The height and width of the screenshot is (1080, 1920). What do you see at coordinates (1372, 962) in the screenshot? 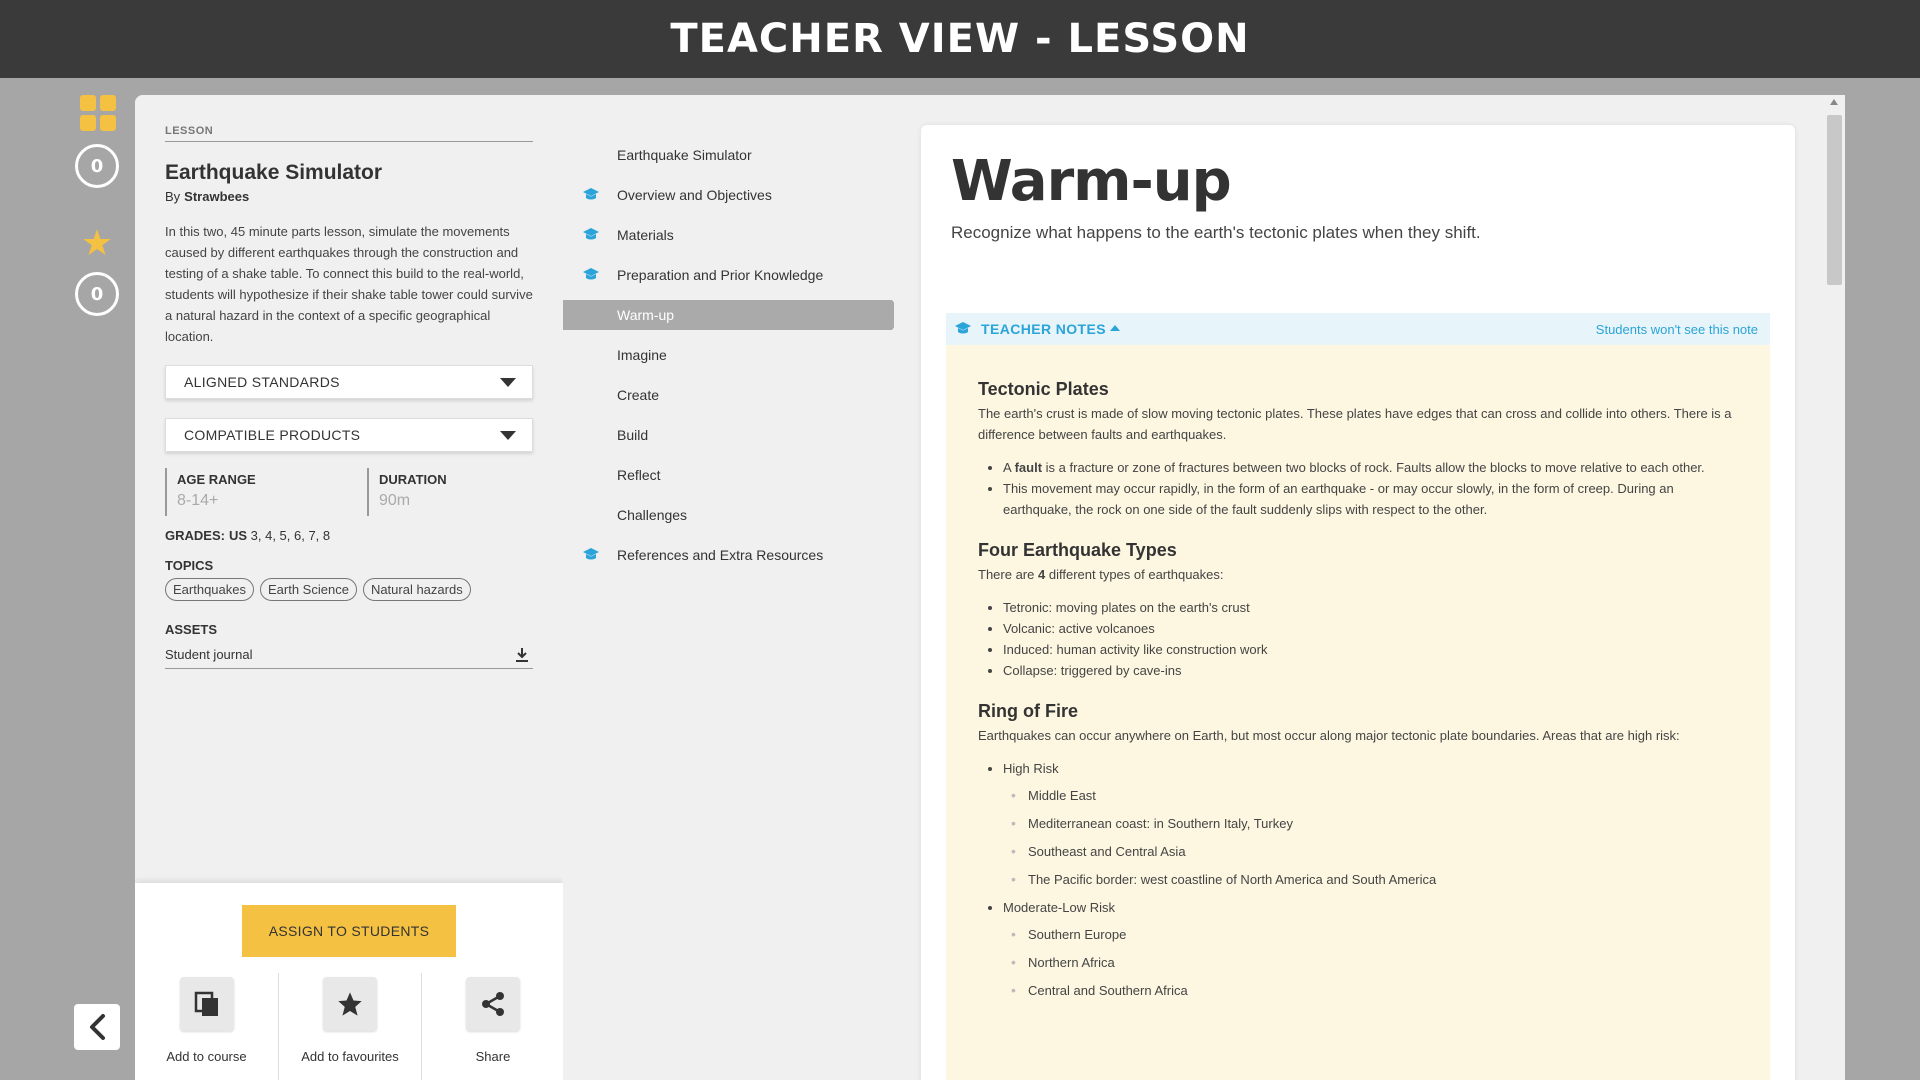
I see `list-item: Northern Africa` at bounding box center [1372, 962].